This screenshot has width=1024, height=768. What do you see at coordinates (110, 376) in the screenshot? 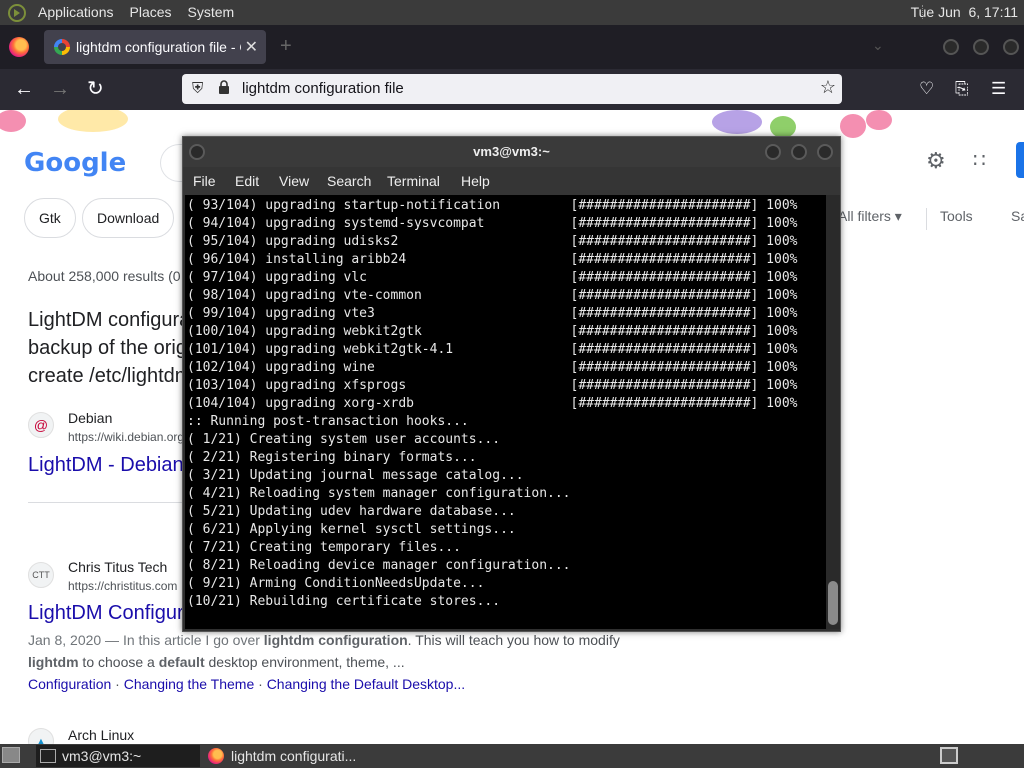
I see `snippet-line: create /etc/lightdm` at bounding box center [110, 376].